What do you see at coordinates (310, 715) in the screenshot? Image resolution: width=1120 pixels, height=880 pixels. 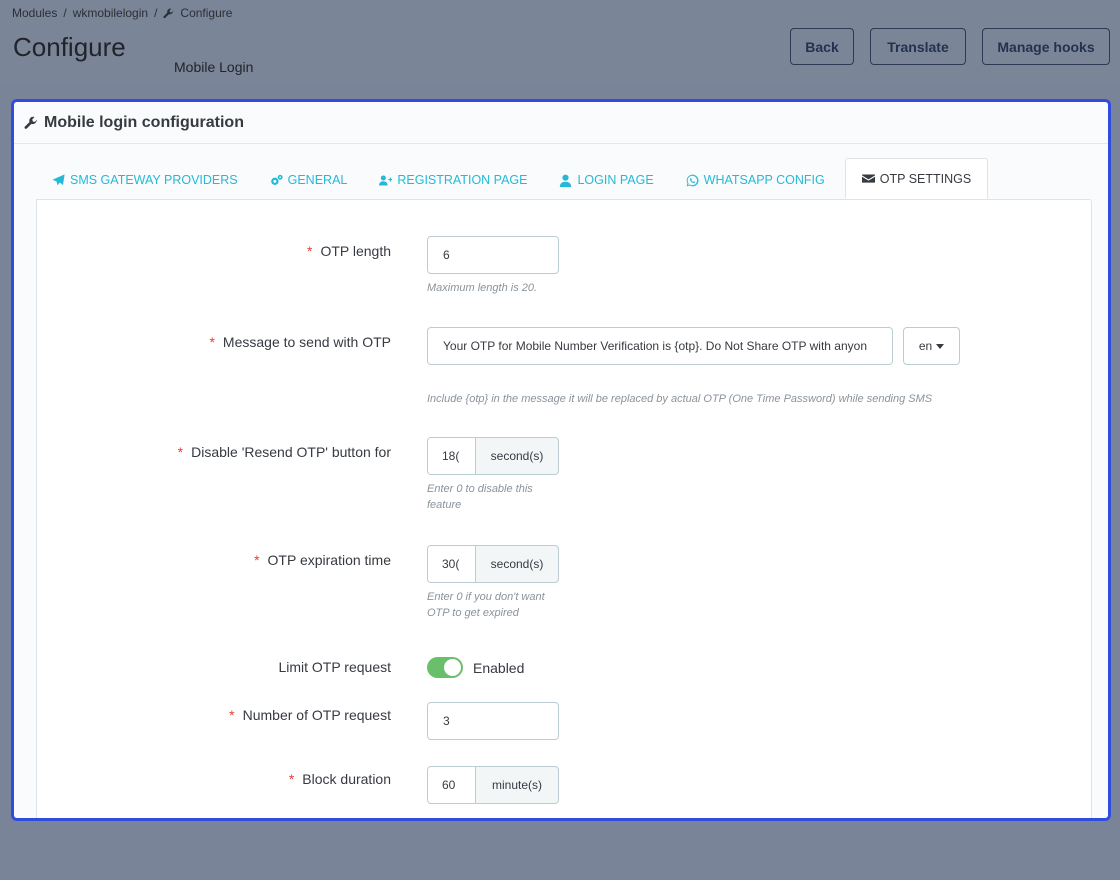 I see `num-otp-request-label: * Number of OTP request` at bounding box center [310, 715].